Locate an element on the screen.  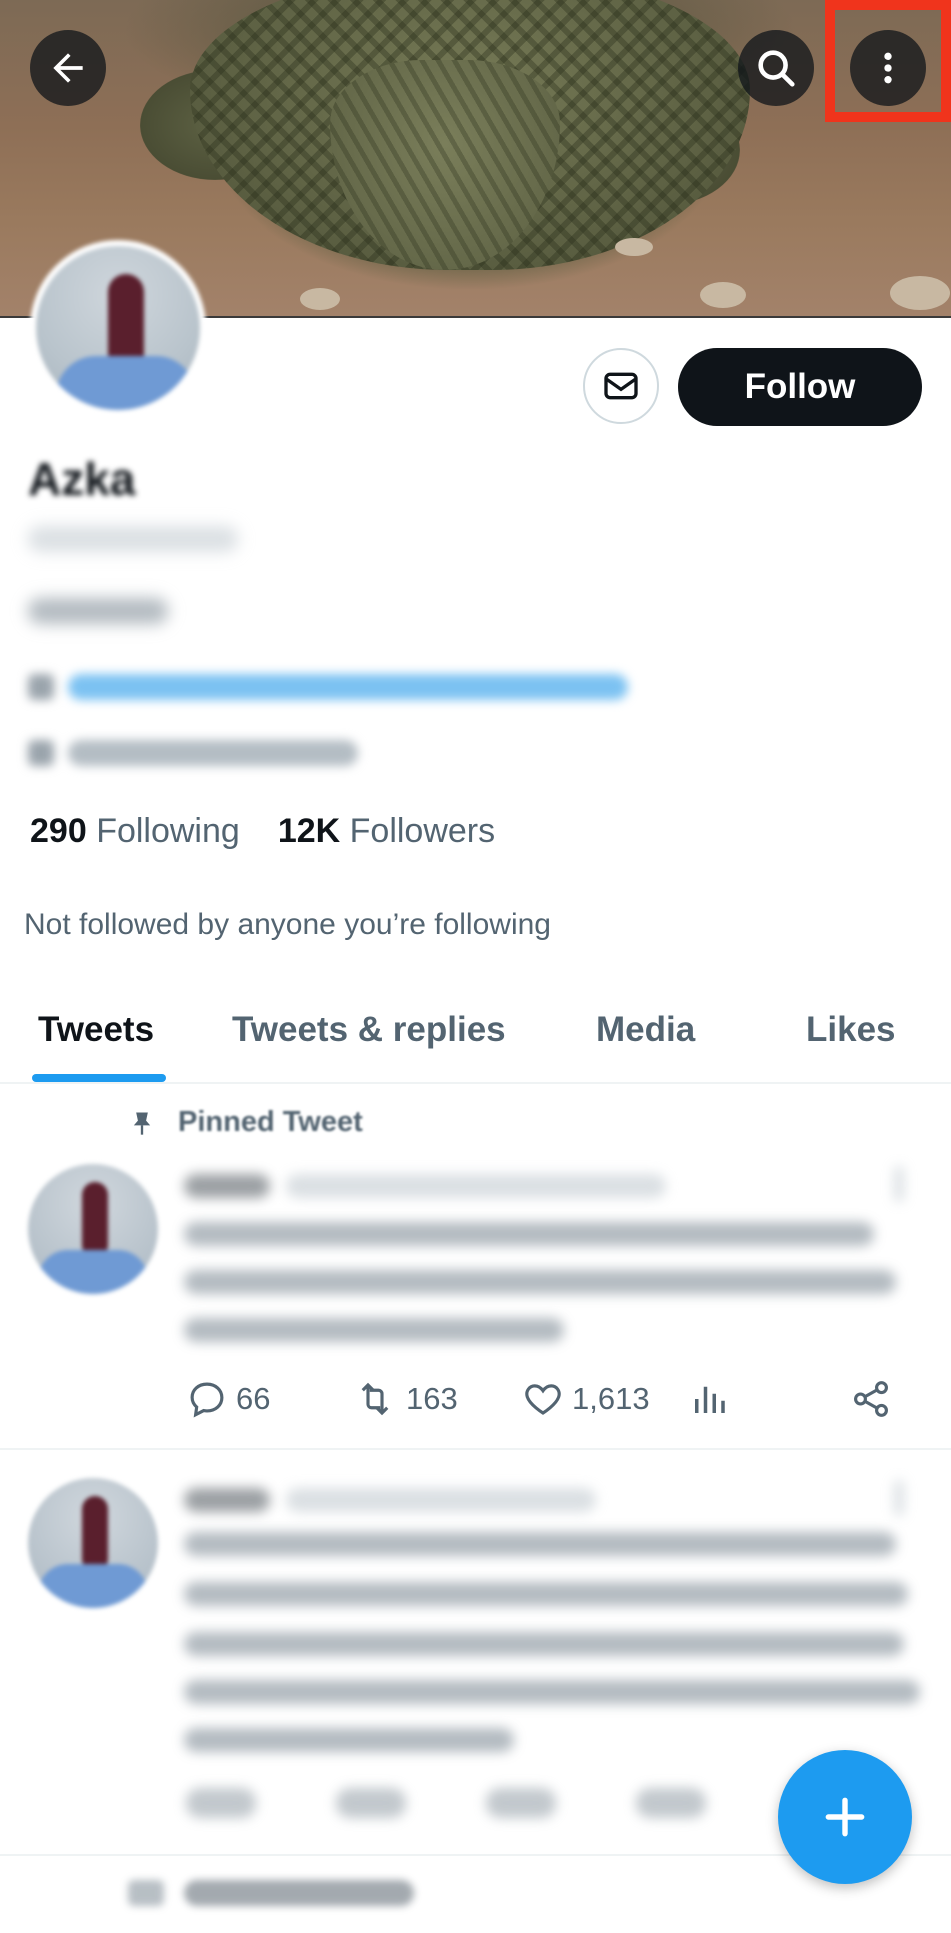
tweet-divider is located at coordinates (475, 1449).